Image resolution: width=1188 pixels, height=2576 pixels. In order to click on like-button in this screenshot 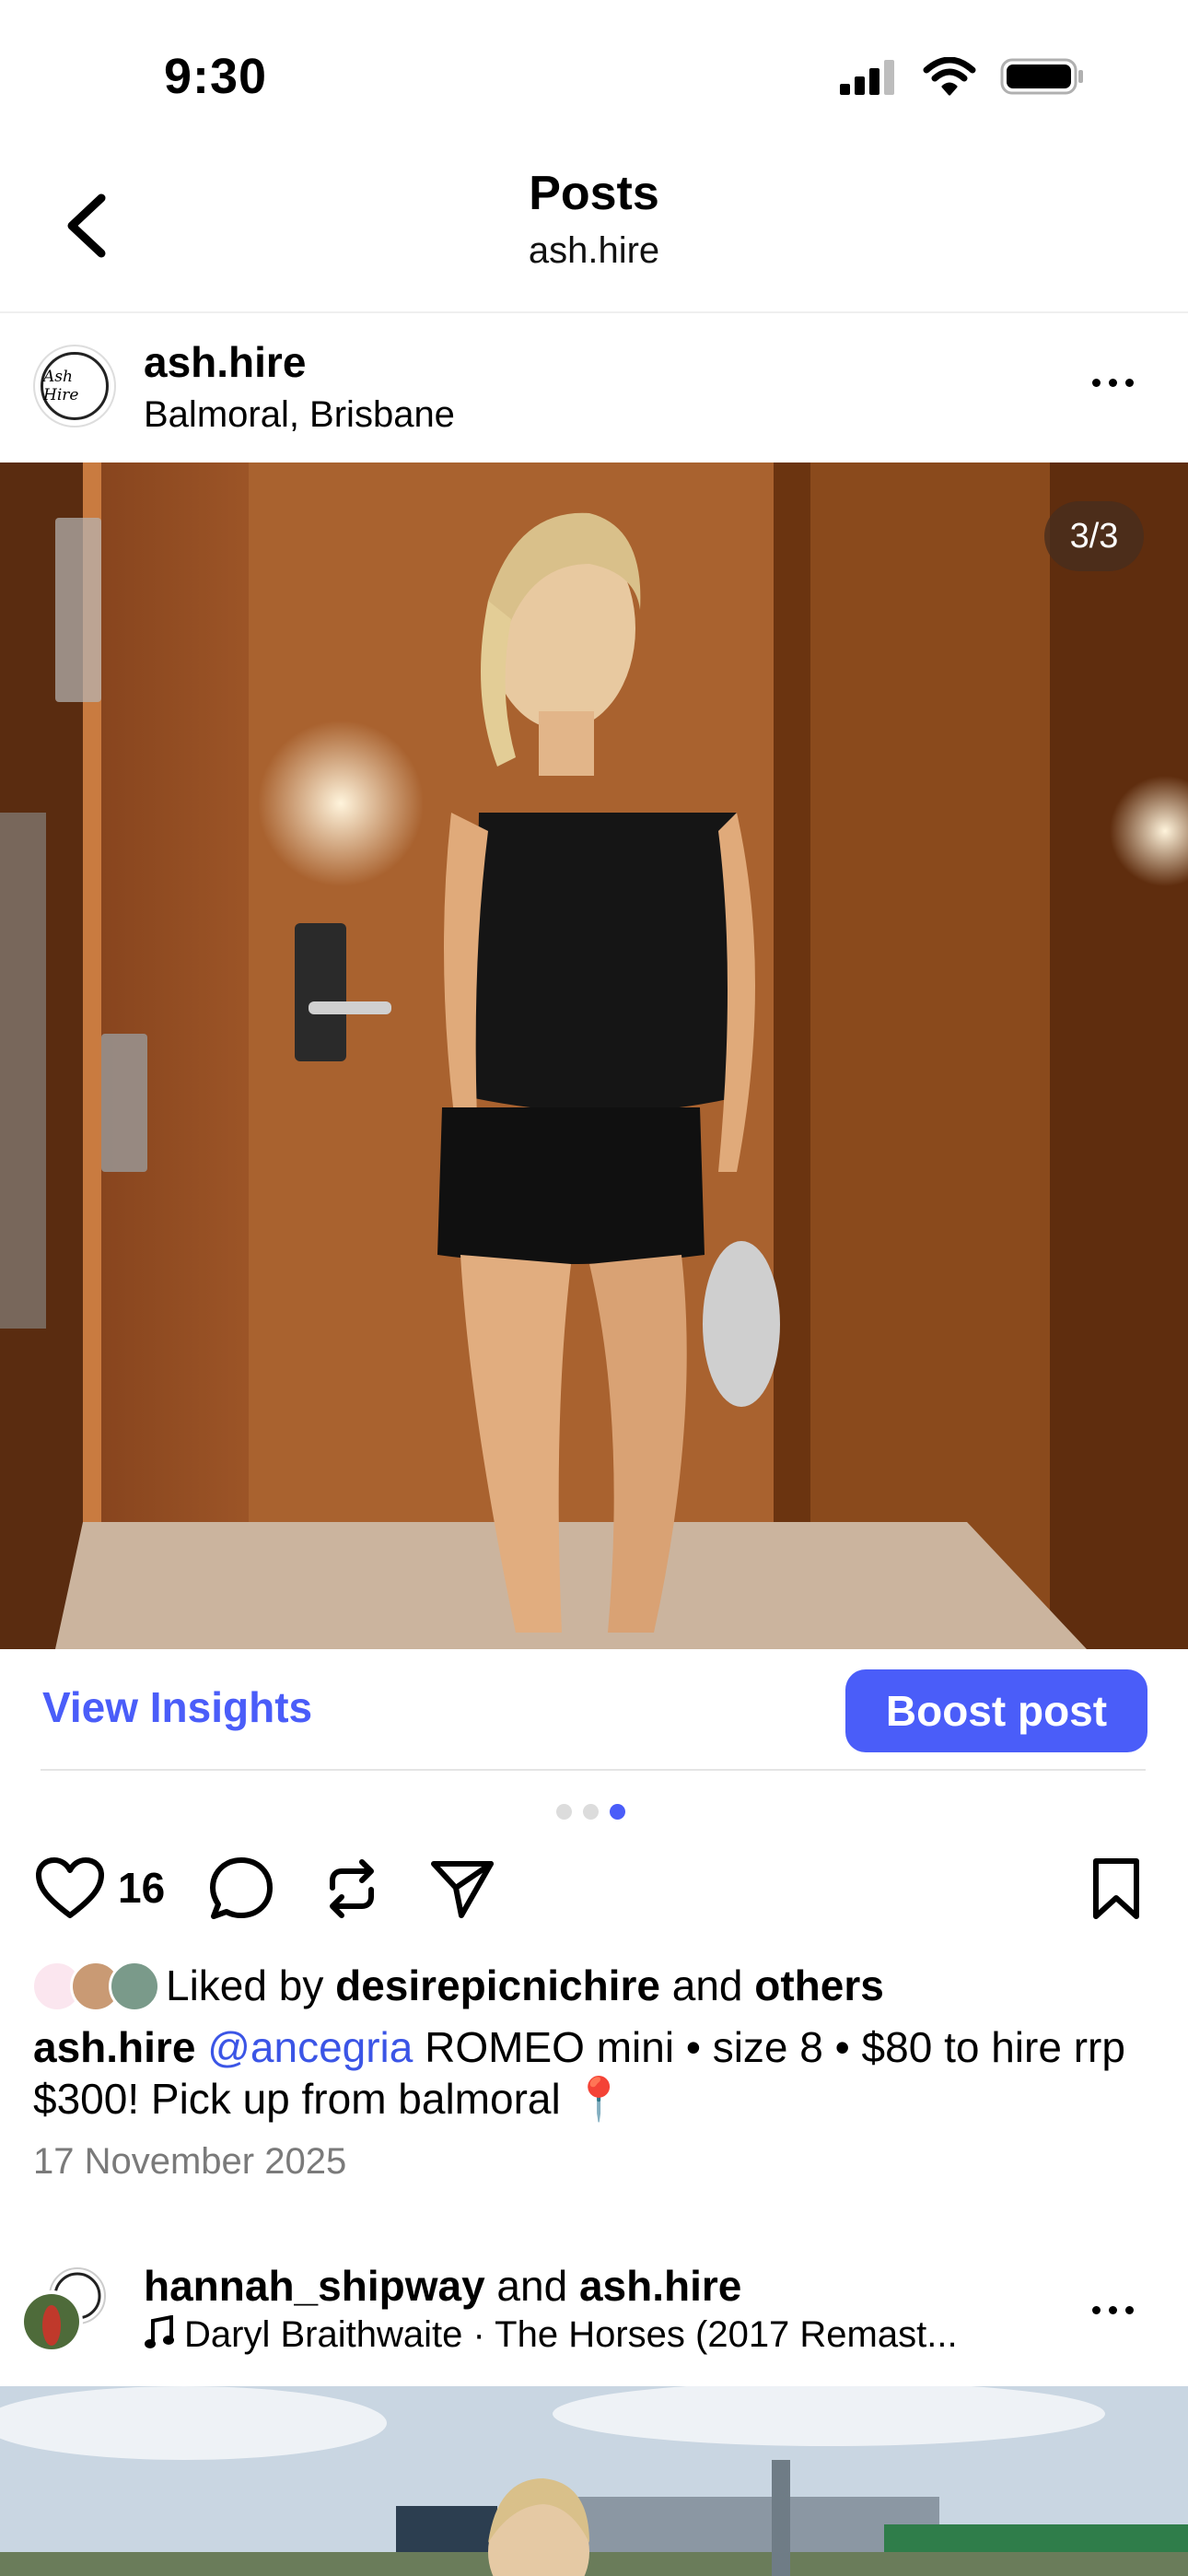, I will do `click(70, 1889)`.